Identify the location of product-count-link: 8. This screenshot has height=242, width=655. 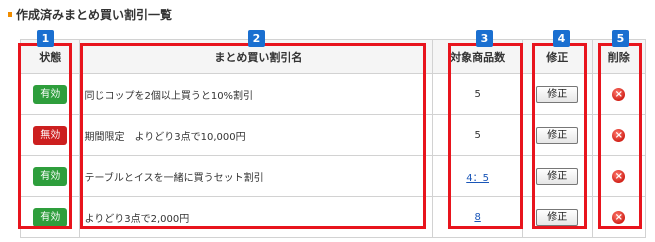
(477, 217).